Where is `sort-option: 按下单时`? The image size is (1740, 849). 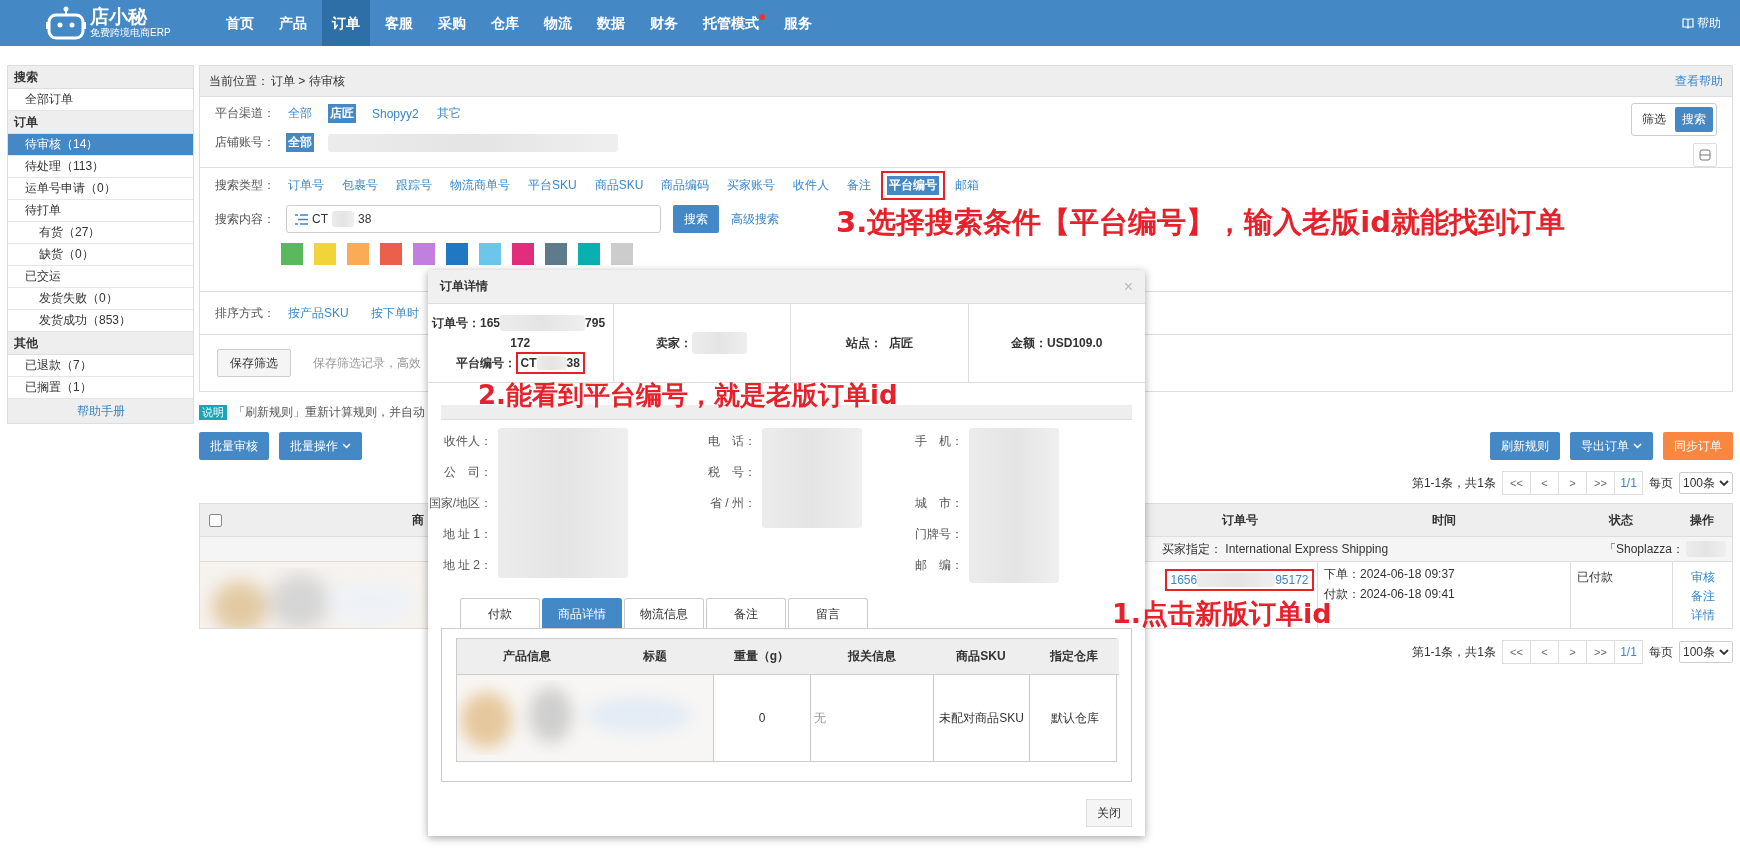
sort-option: 按下单时 is located at coordinates (394, 313).